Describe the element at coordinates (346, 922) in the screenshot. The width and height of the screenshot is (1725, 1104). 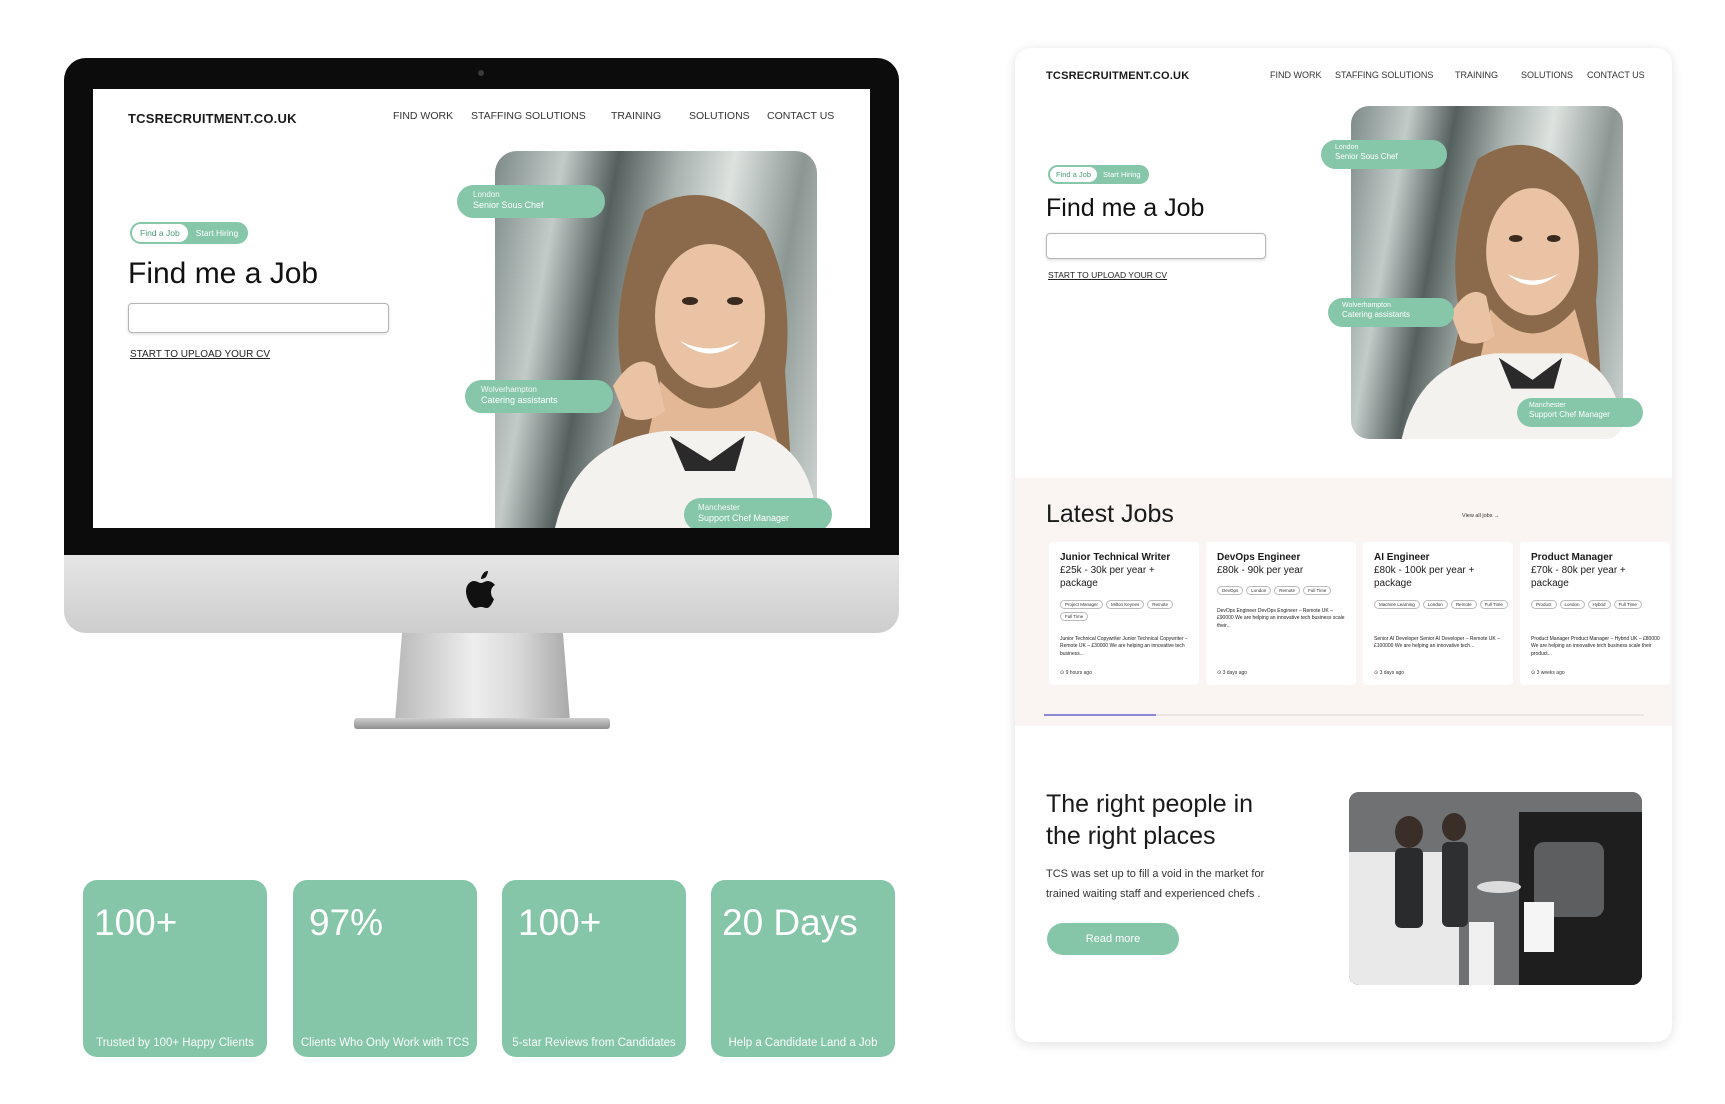
I see `stat-value: 97%` at that location.